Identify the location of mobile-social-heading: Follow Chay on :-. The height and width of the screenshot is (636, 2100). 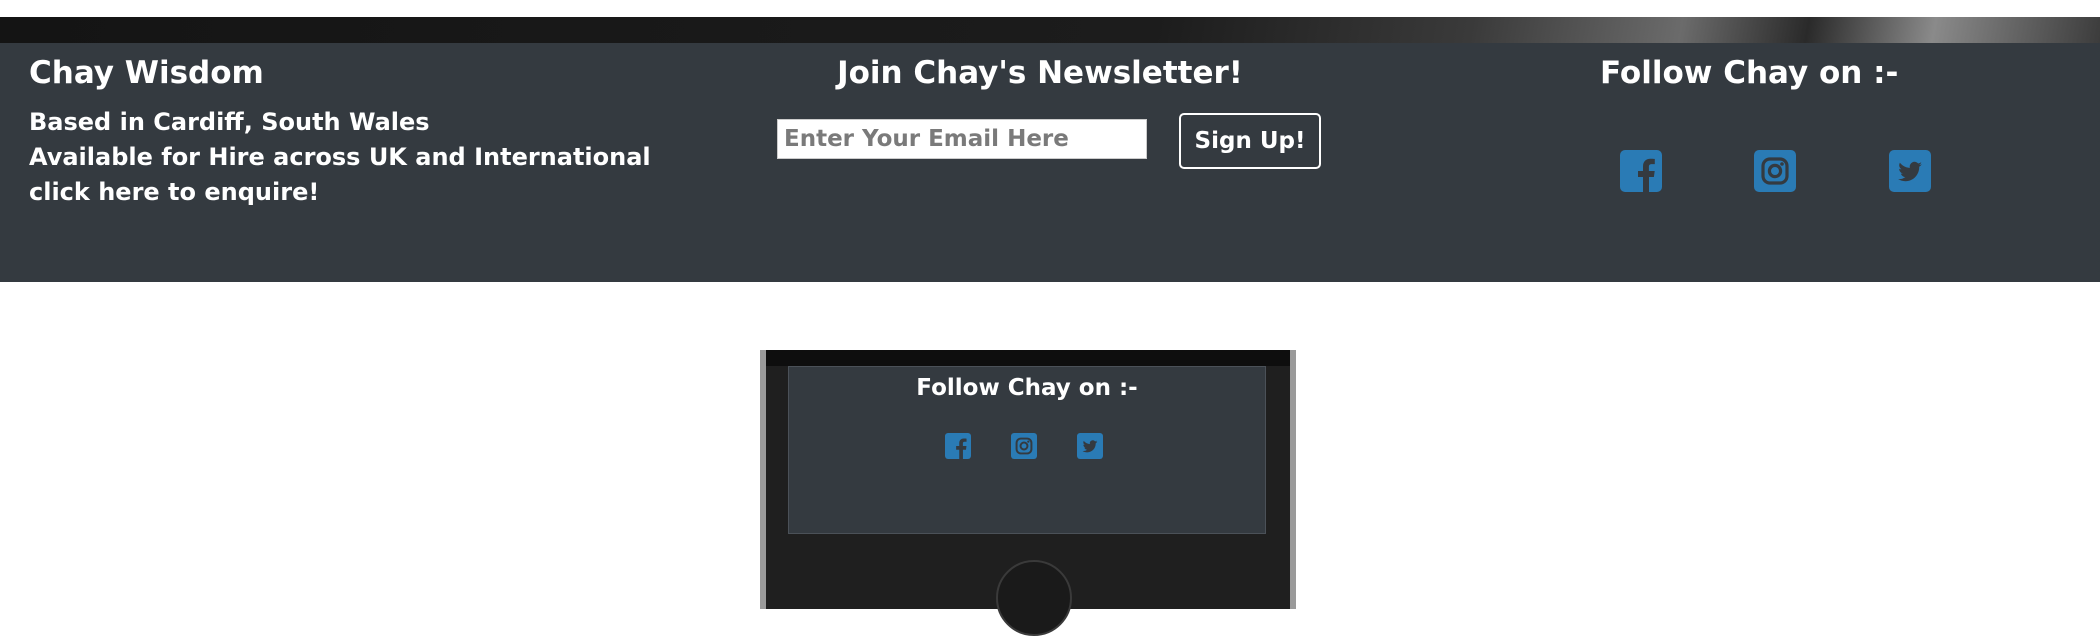
(1027, 388).